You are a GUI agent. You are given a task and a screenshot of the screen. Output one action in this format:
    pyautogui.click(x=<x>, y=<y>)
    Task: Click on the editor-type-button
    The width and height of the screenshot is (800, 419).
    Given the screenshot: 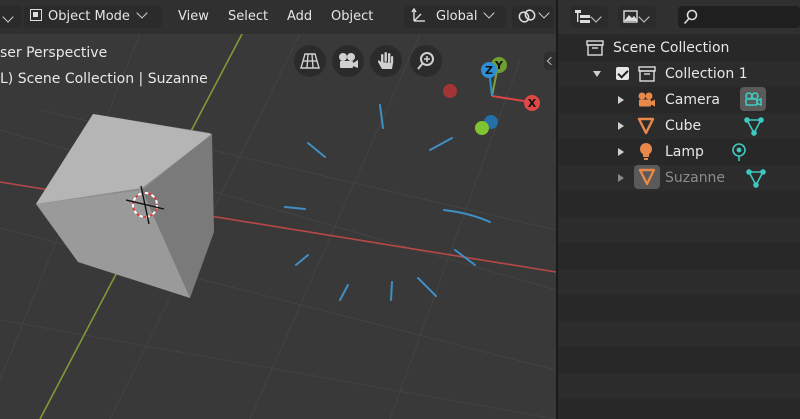 What is the action you would take?
    pyautogui.click(x=11, y=17)
    